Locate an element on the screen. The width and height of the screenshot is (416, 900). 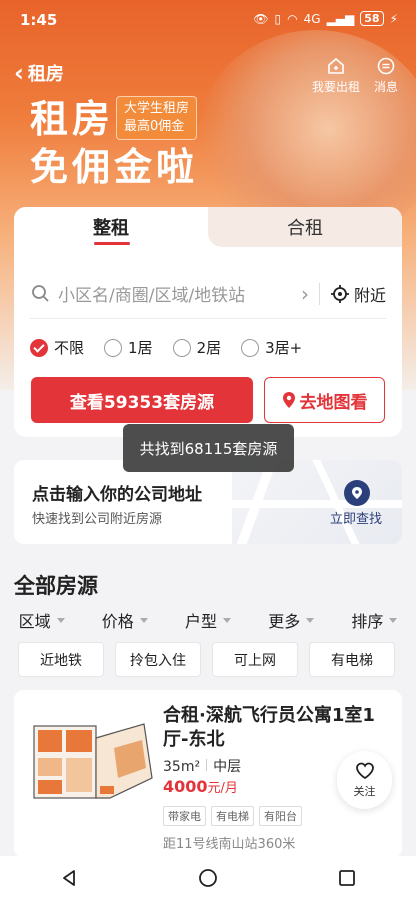
listing-meta: 35m² 中层 is located at coordinates (202, 766).